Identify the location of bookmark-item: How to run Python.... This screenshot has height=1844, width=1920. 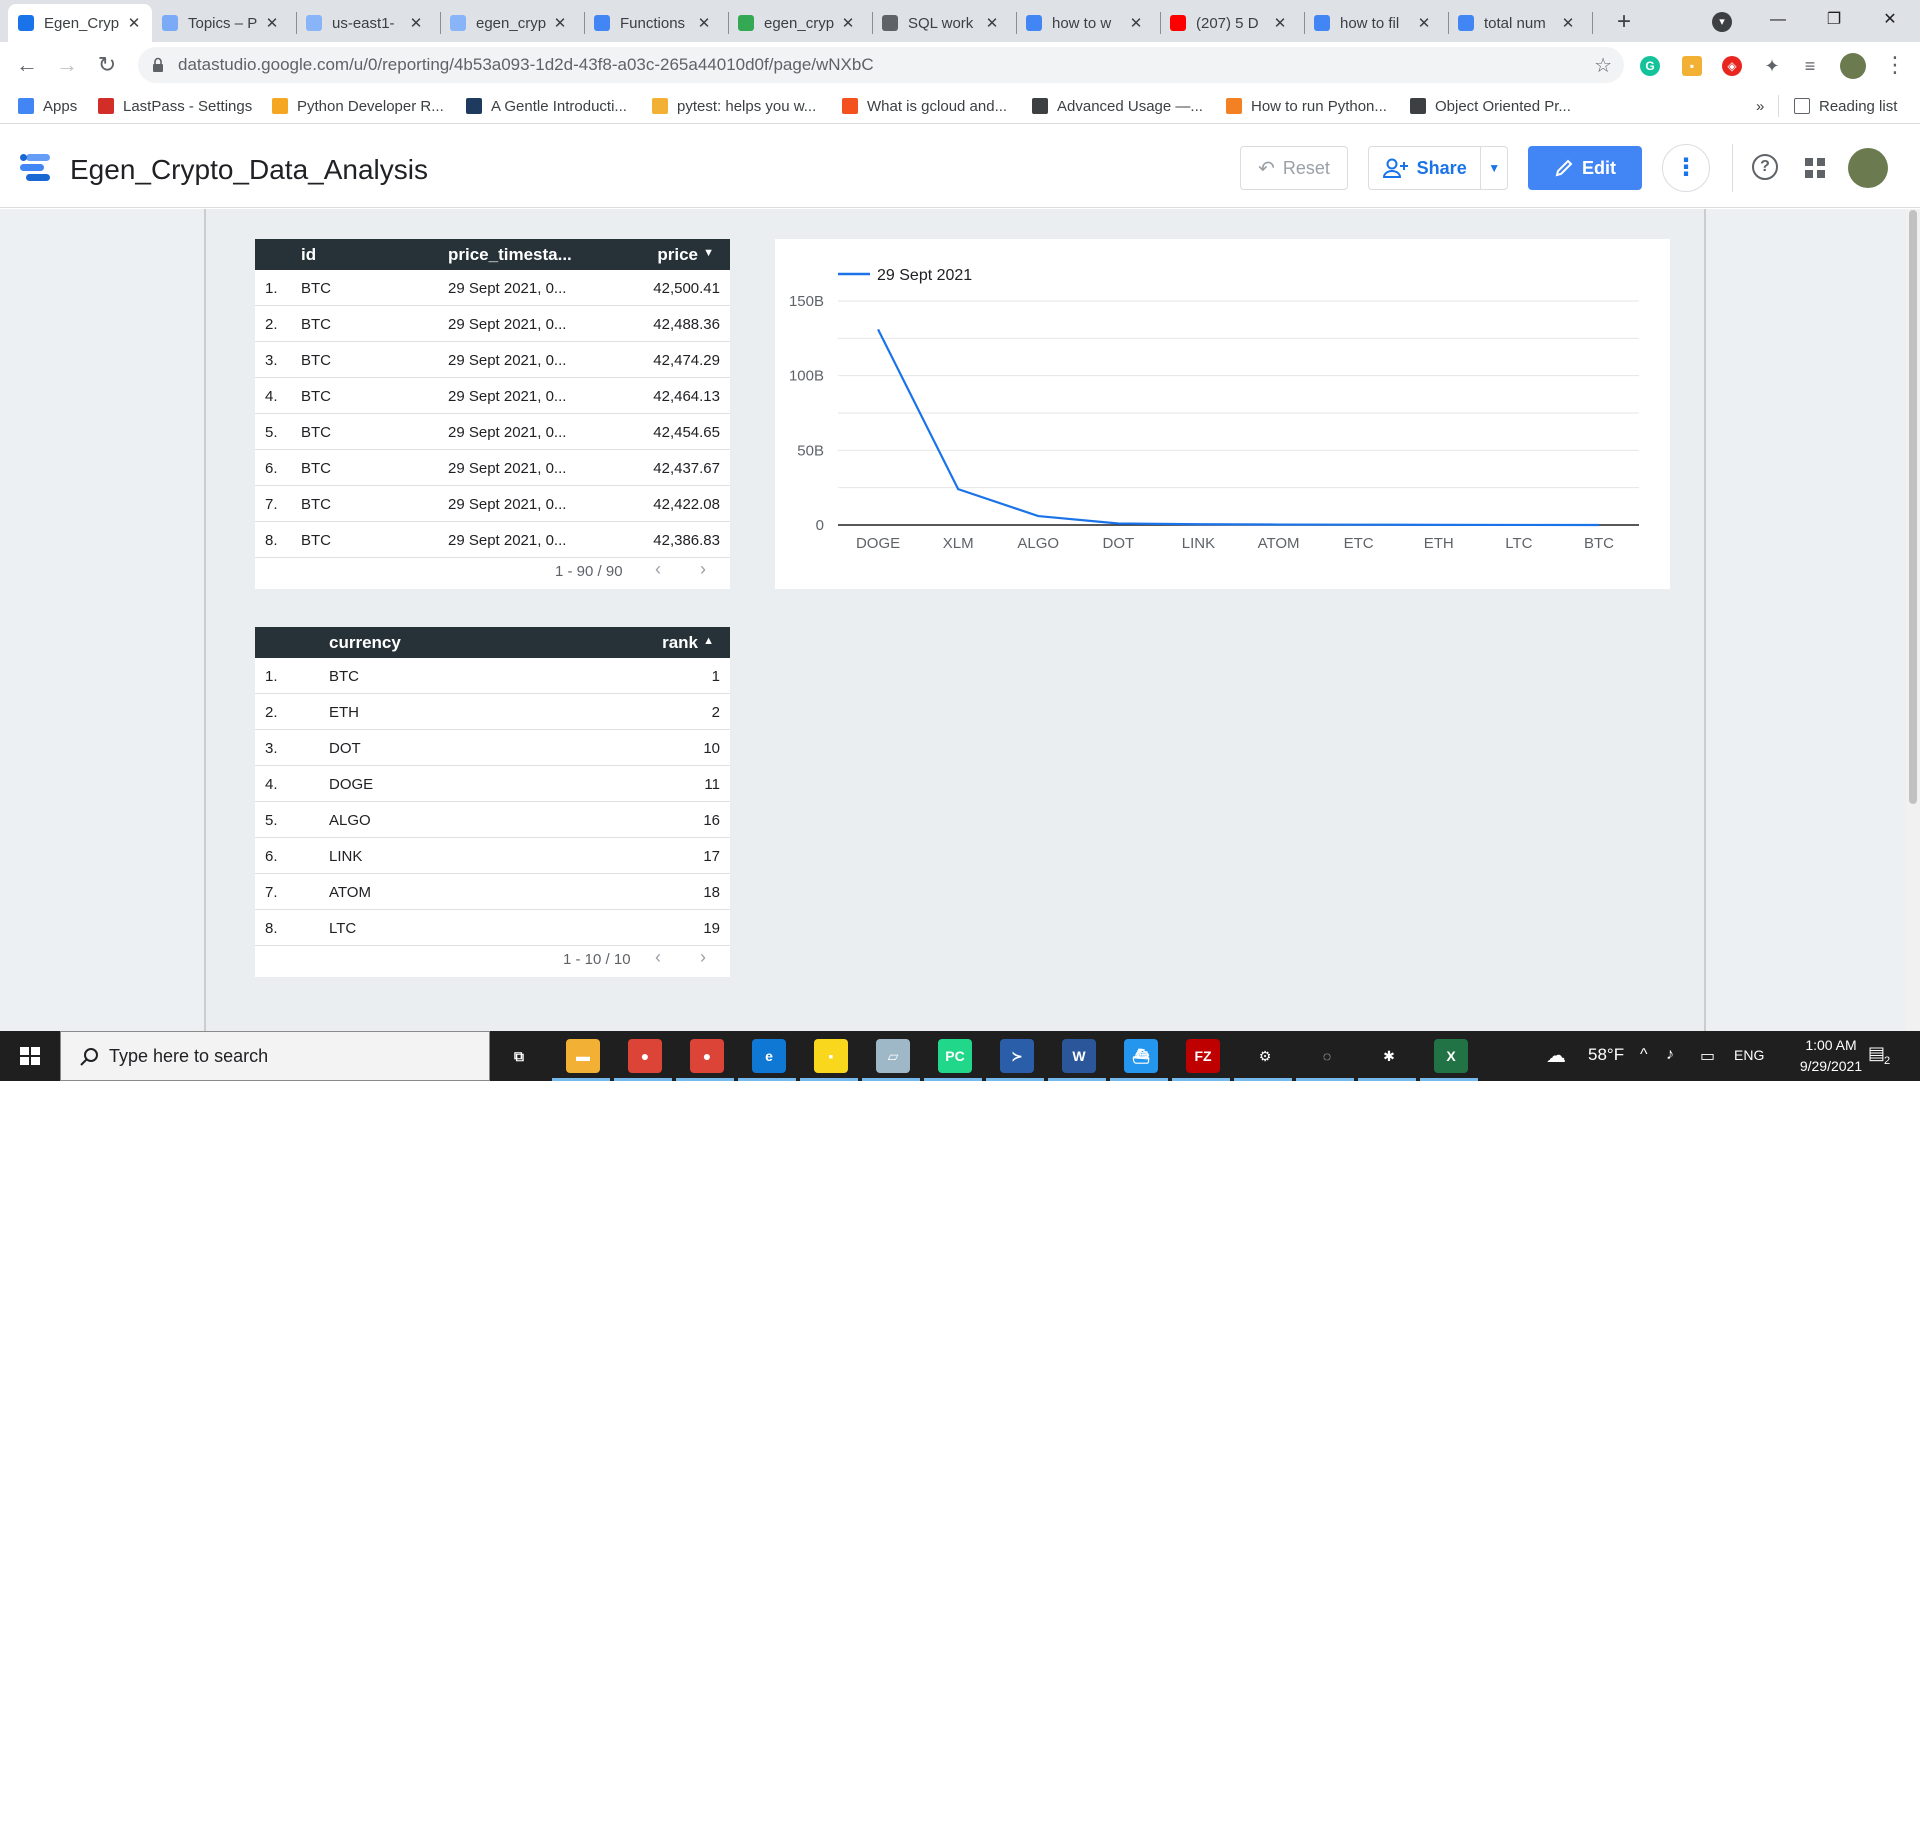
(1306, 106).